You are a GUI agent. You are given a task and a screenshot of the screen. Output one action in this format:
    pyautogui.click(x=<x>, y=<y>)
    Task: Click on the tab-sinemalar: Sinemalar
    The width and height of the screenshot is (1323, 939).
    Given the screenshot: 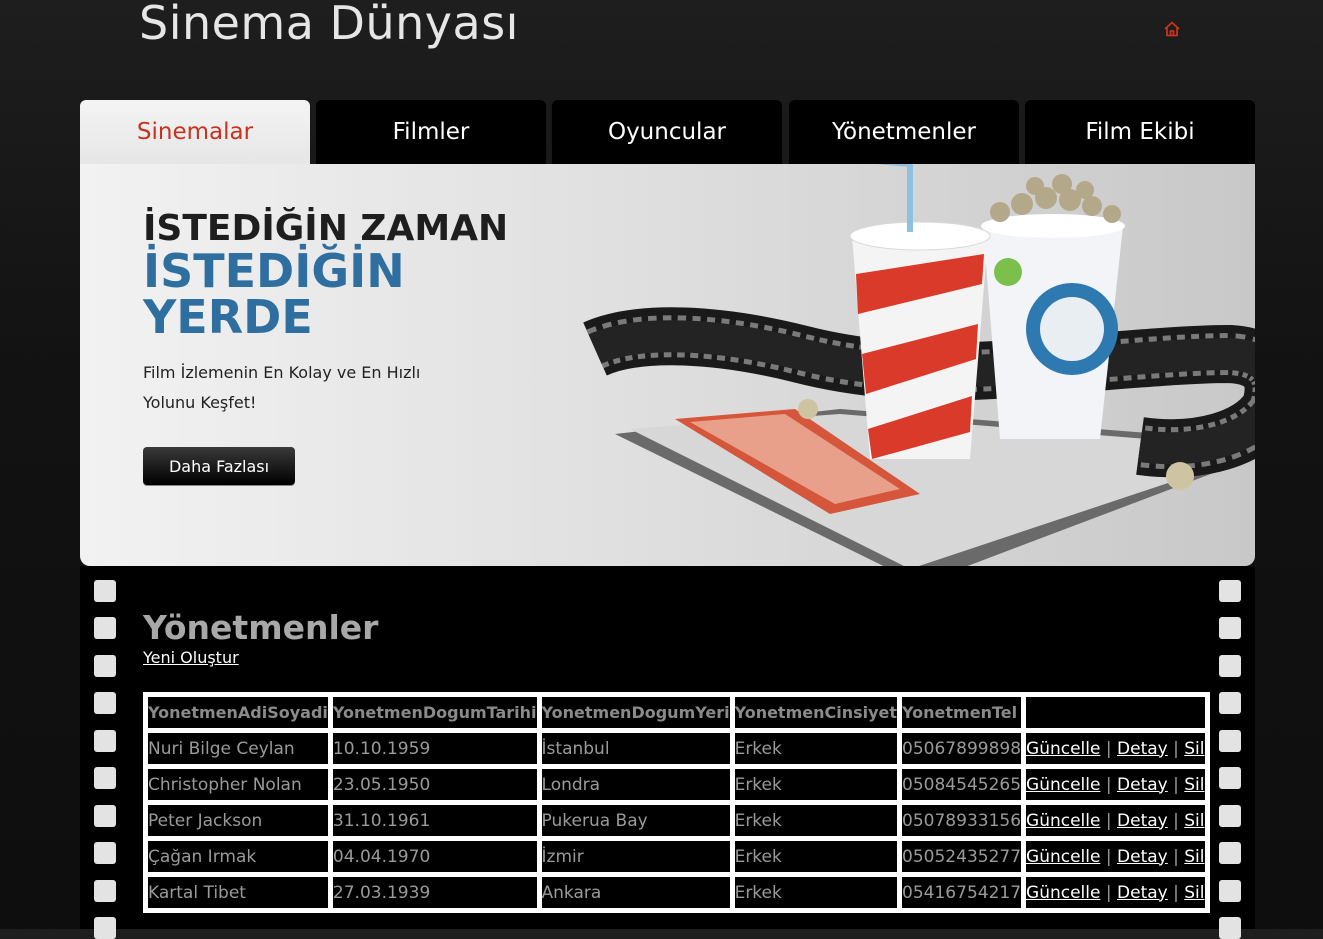 What is the action you would take?
    pyautogui.click(x=195, y=132)
    